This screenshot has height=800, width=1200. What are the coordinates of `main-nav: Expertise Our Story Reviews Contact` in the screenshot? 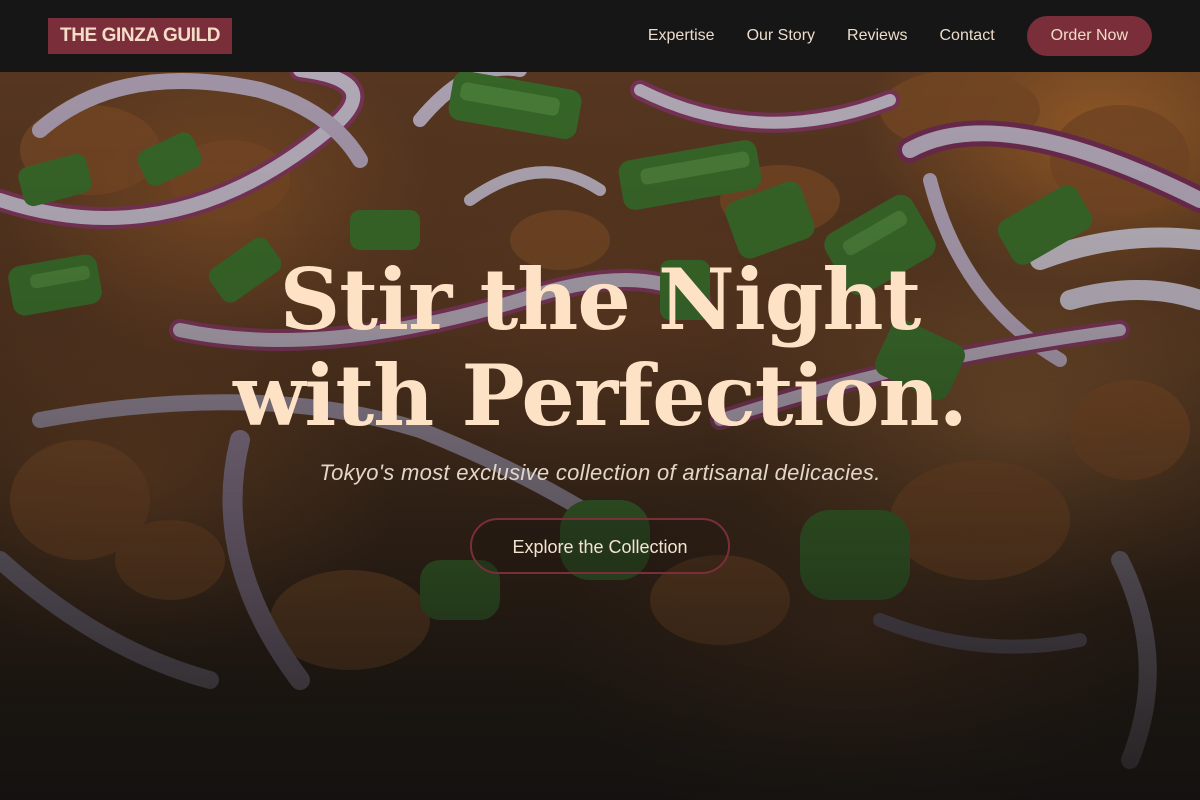 It's located at (821, 36).